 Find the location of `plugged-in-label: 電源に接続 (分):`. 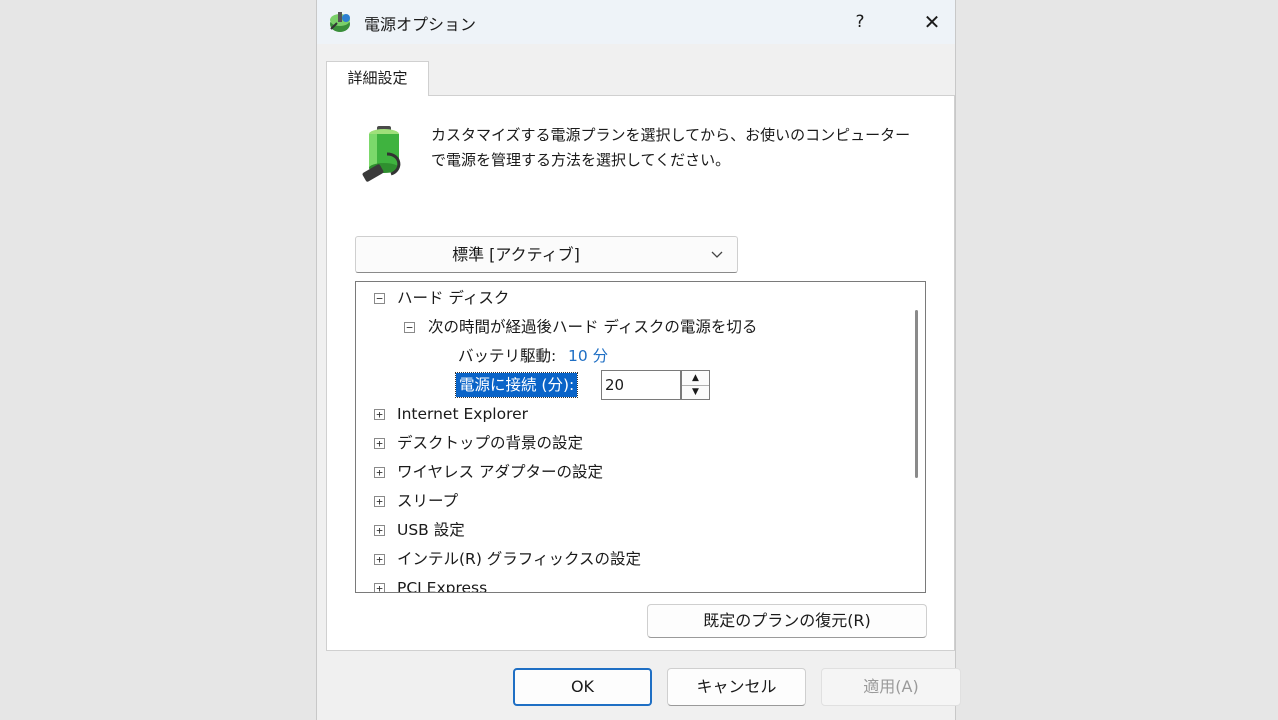

plugged-in-label: 電源に接続 (分): is located at coordinates (516, 385).